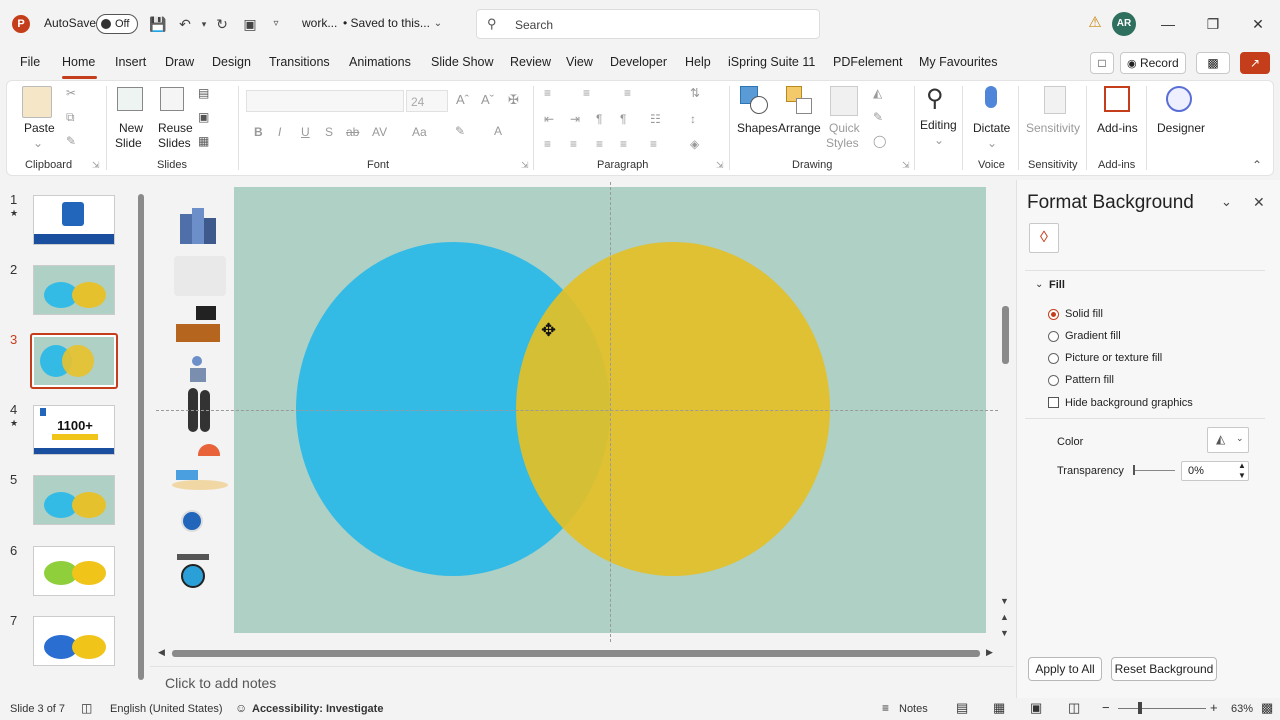 The image size is (1280, 720). Describe the element at coordinates (1117, 128) in the screenshot. I see `add-ins-label: Add-ins` at that location.